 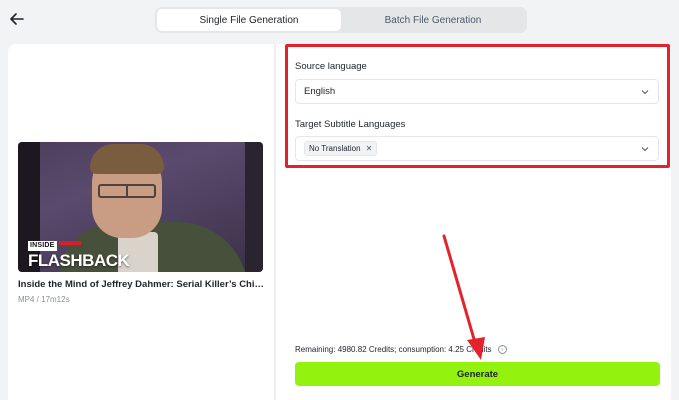 What do you see at coordinates (254, 207) in the screenshot?
I see `thumbnail-edge-right` at bounding box center [254, 207].